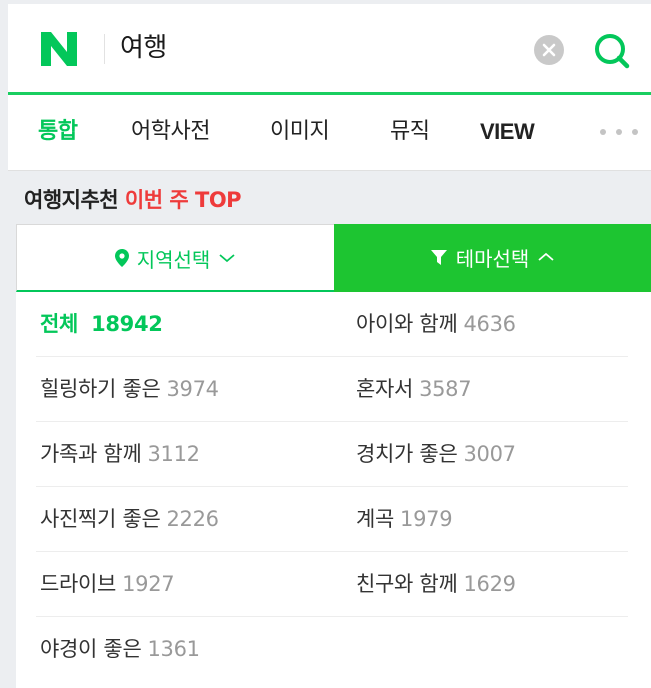 This screenshot has height=688, width=651. I want to click on theme-item-with-kids: 아이와 함께 4636, so click(436, 324).